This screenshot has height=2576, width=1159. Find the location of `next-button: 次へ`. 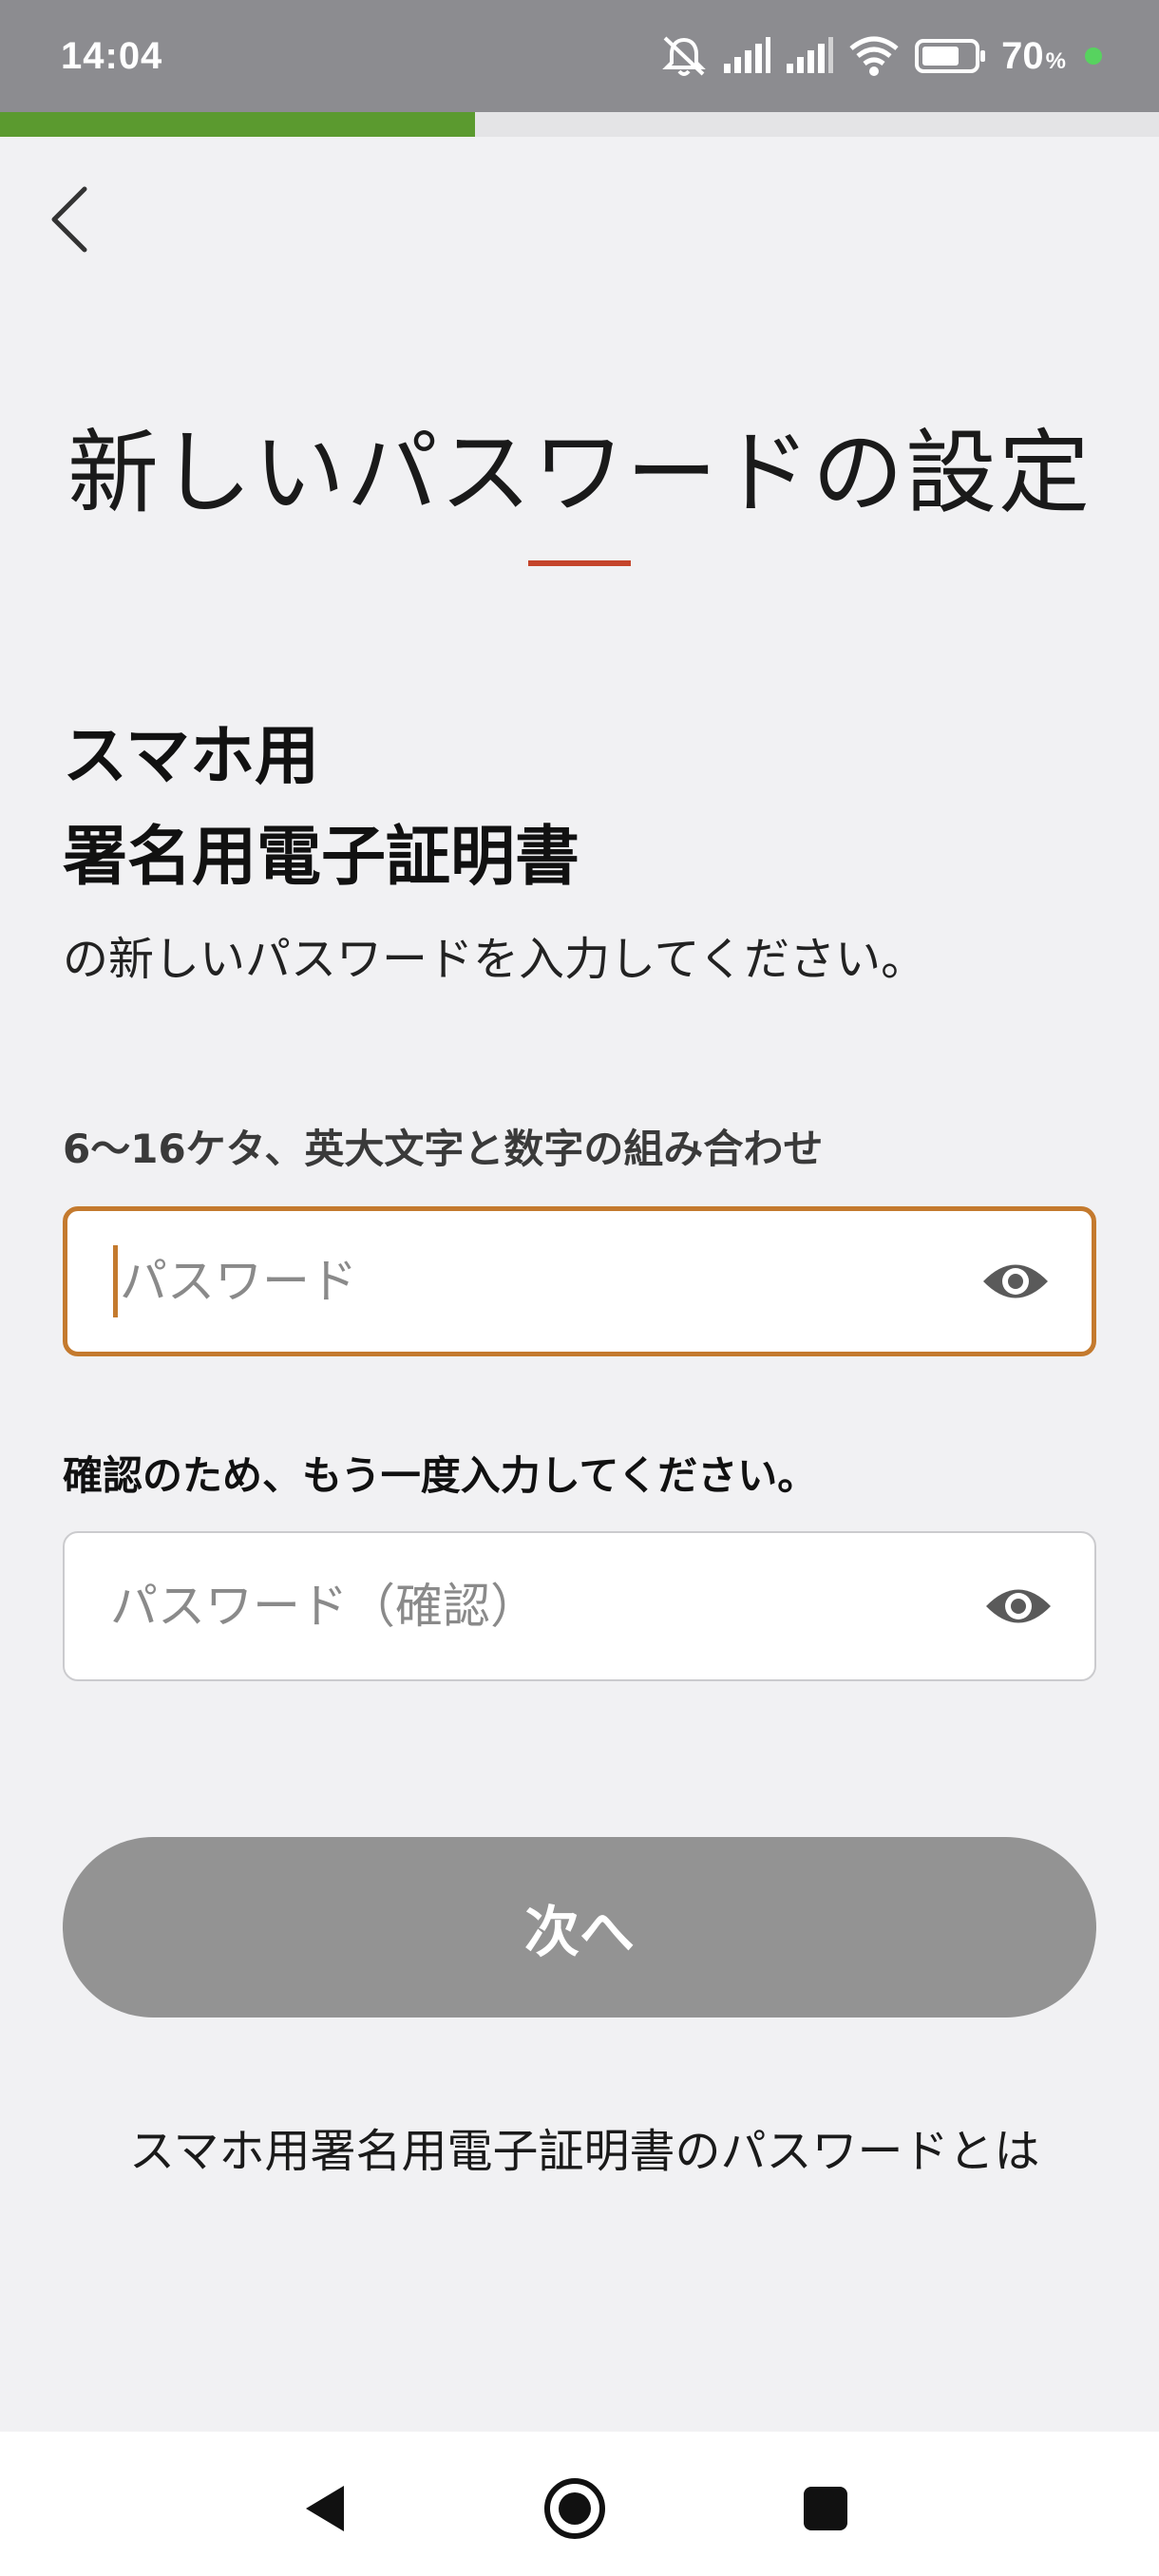

next-button: 次へ is located at coordinates (579, 1927).